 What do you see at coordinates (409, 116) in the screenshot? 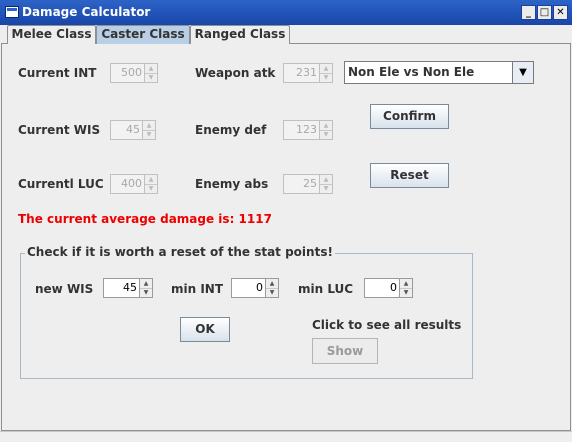
I see `confirm-button: Confirm` at bounding box center [409, 116].